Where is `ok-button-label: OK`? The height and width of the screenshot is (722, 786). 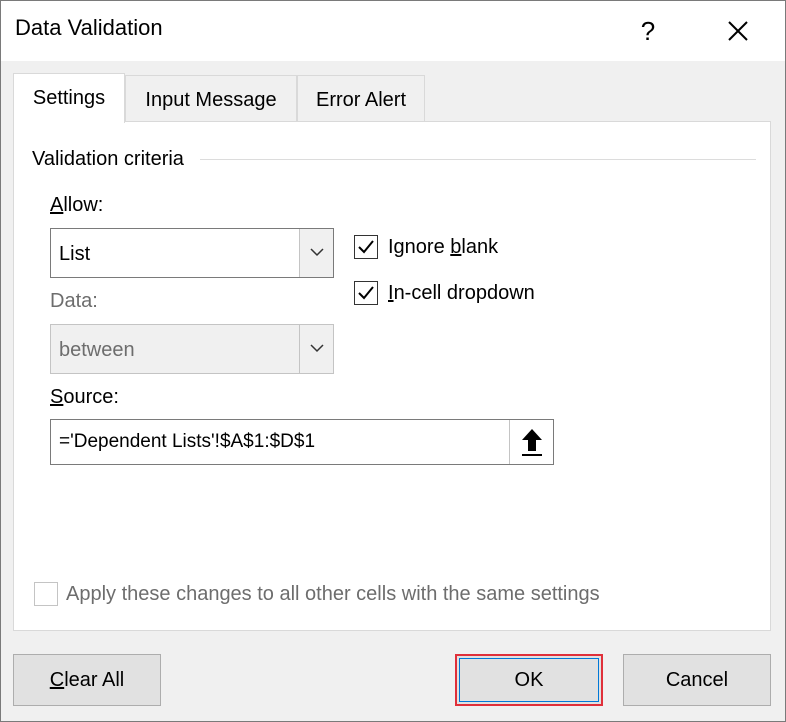 ok-button-label: OK is located at coordinates (529, 680).